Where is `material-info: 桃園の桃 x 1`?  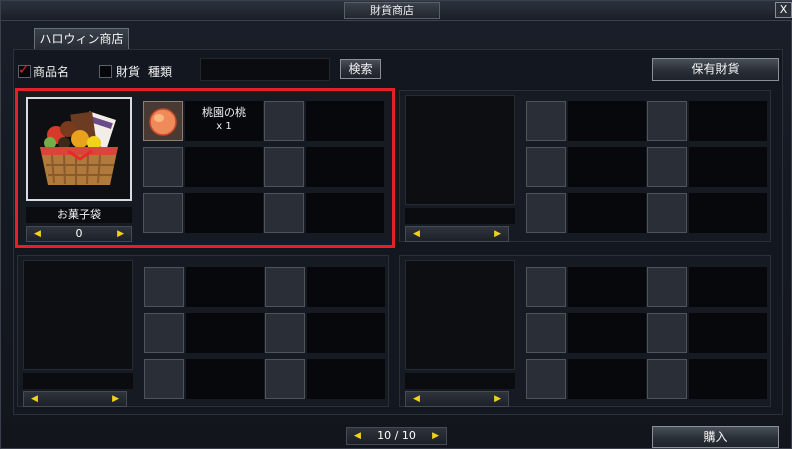
material-info: 桃園の桃 x 1 is located at coordinates (224, 121).